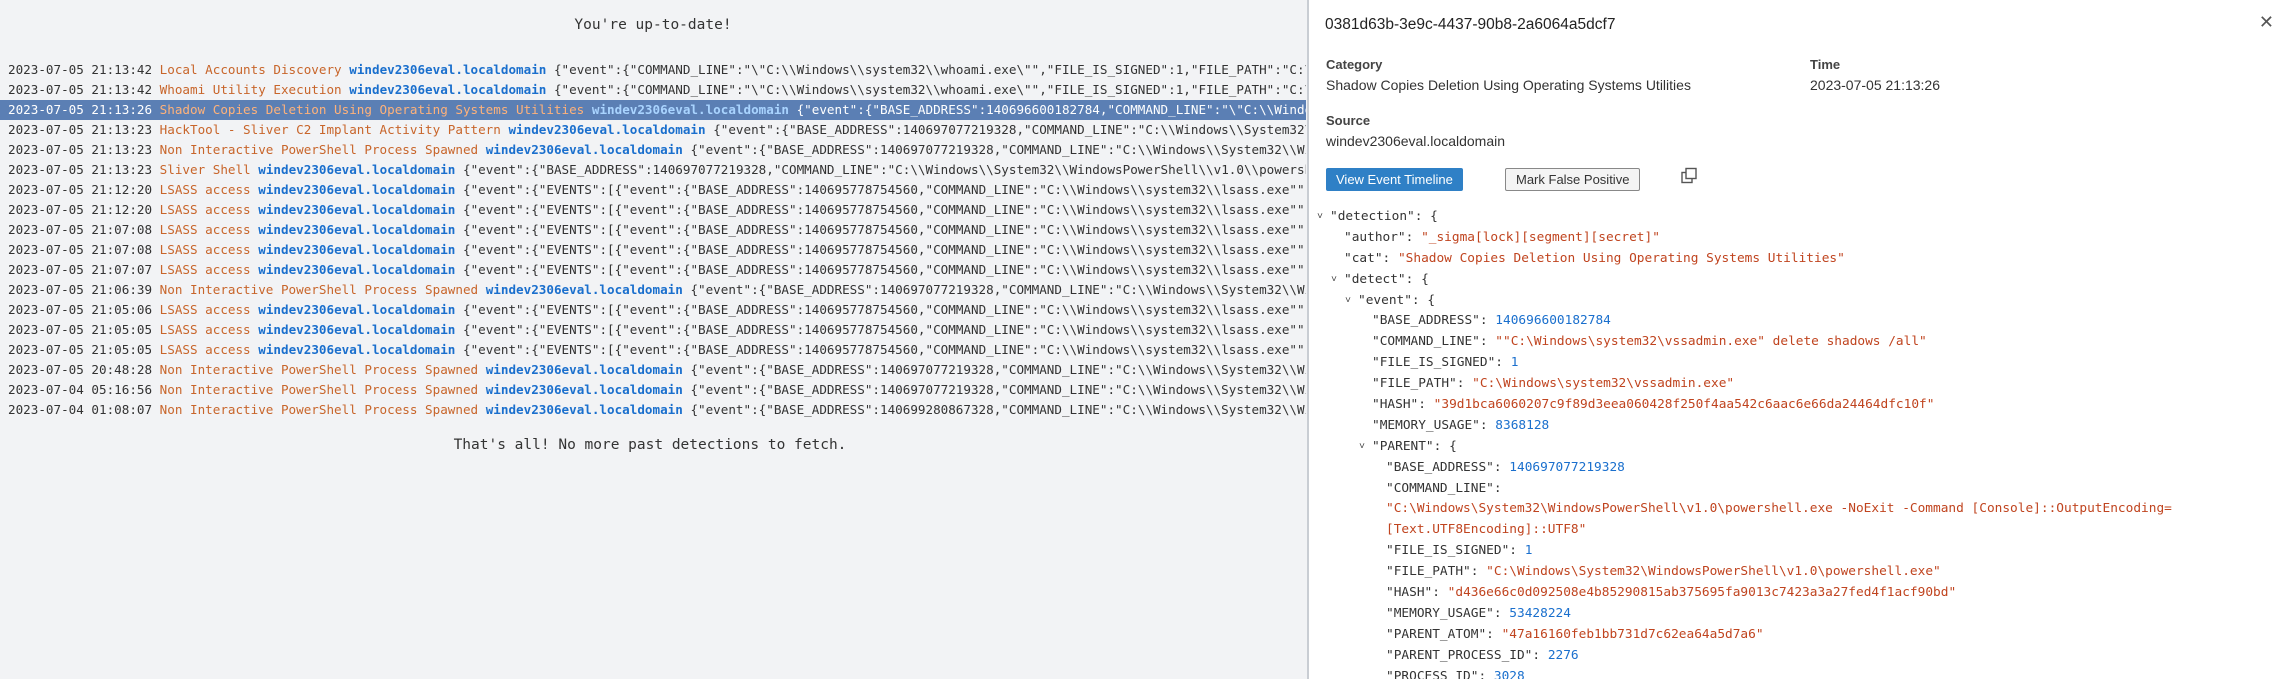 This screenshot has width=2286, height=679. What do you see at coordinates (80, 269) in the screenshot?
I see `detection-time: 2023-07-05 21:07:07` at bounding box center [80, 269].